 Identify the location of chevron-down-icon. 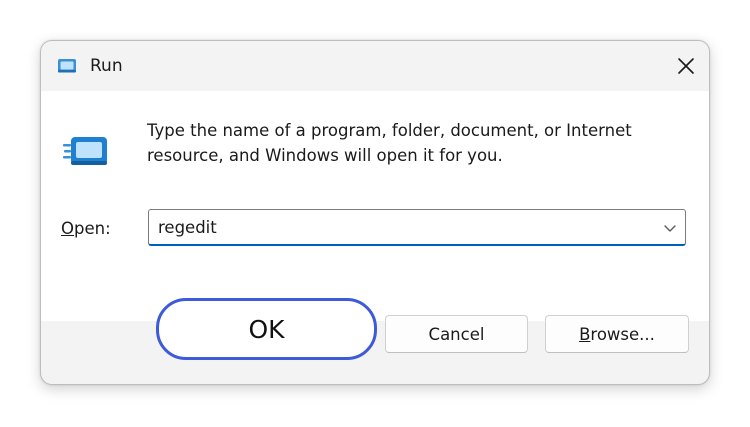
(670, 228).